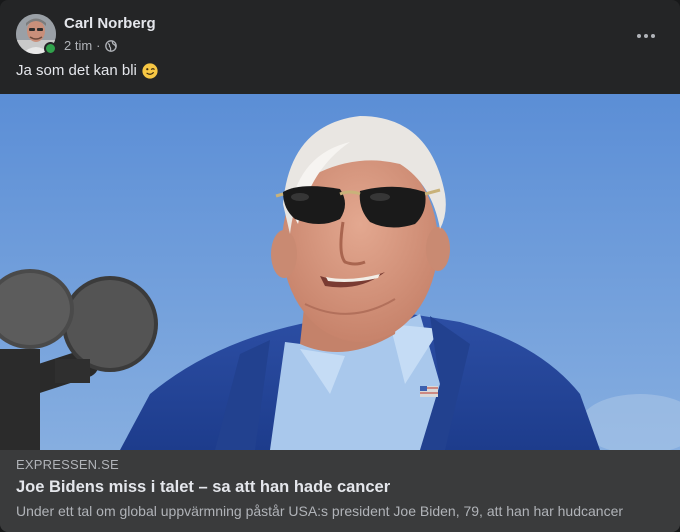 Image resolution: width=680 pixels, height=532 pixels. What do you see at coordinates (110, 23) in the screenshot?
I see `author-name-link: Carl Norberg` at bounding box center [110, 23].